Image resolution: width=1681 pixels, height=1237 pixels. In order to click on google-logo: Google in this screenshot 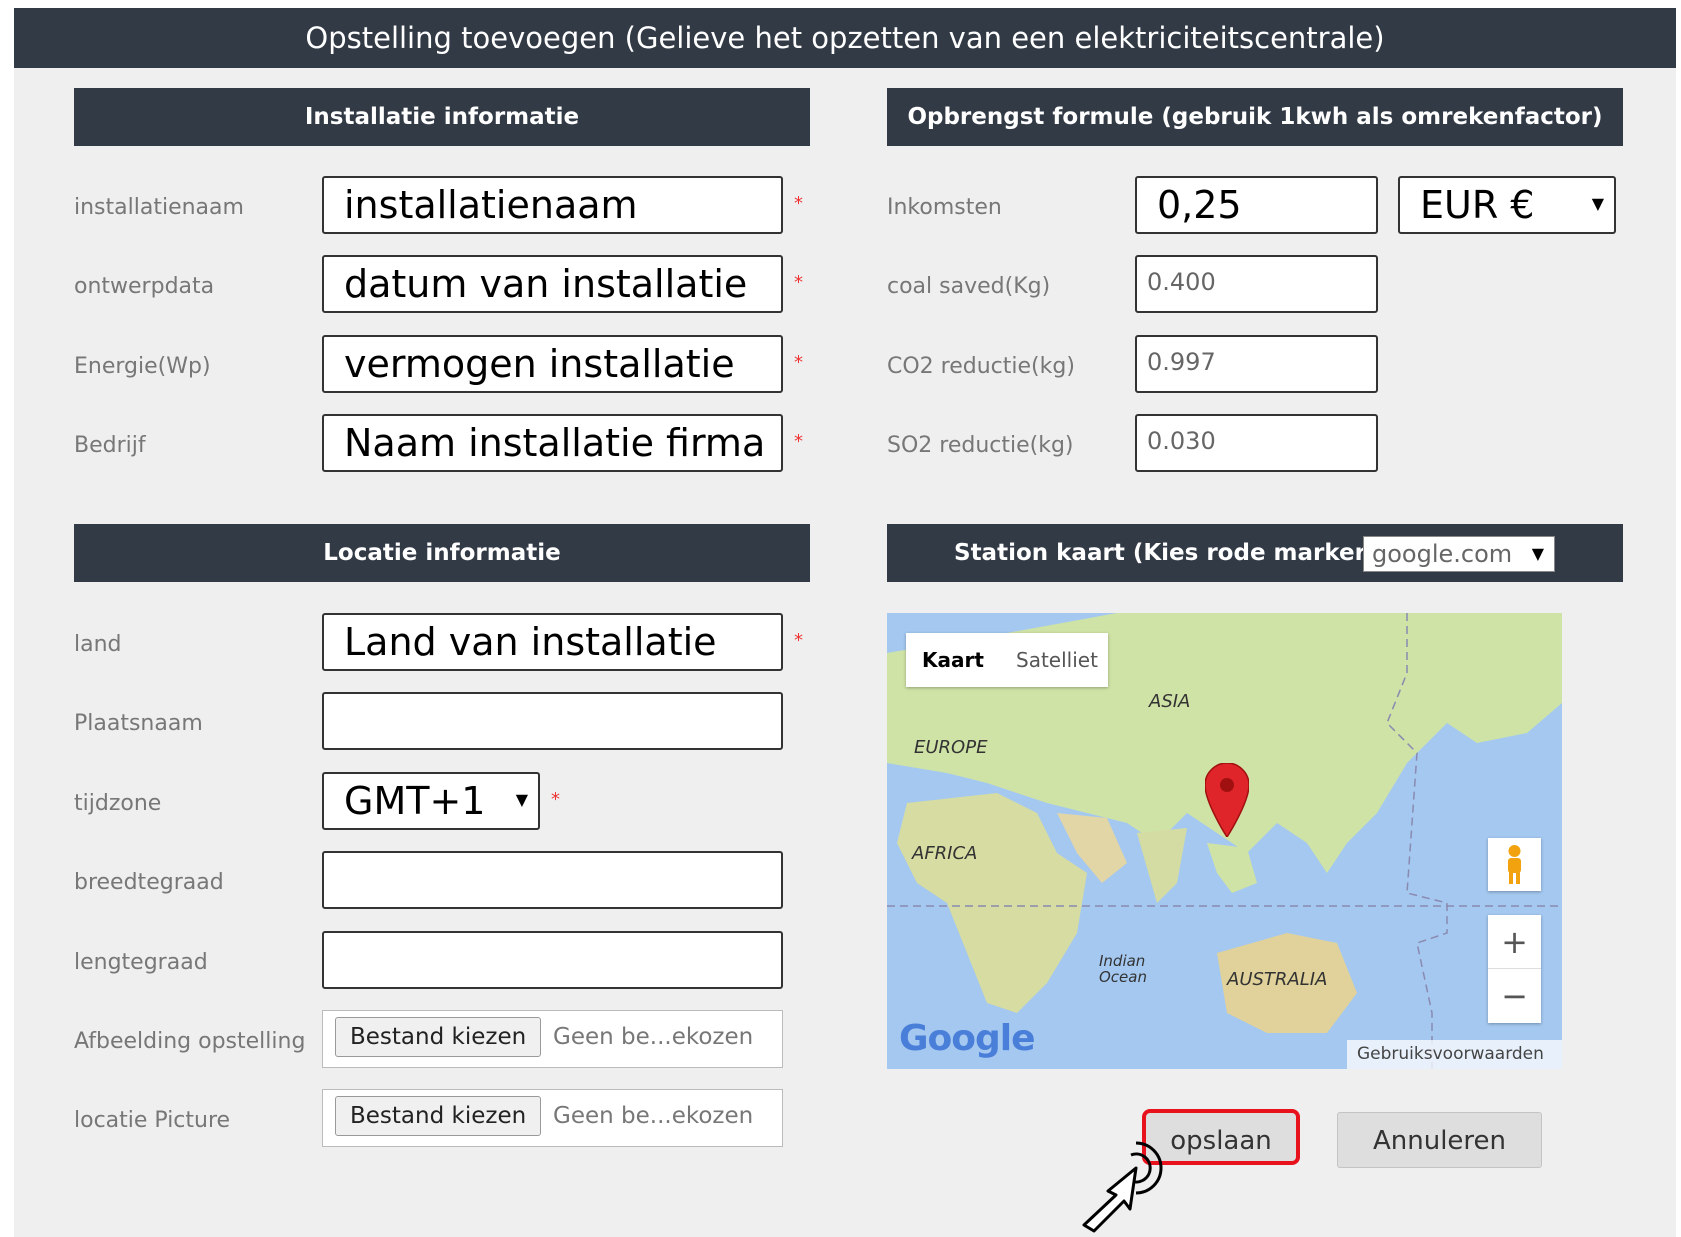, I will do `click(967, 1038)`.